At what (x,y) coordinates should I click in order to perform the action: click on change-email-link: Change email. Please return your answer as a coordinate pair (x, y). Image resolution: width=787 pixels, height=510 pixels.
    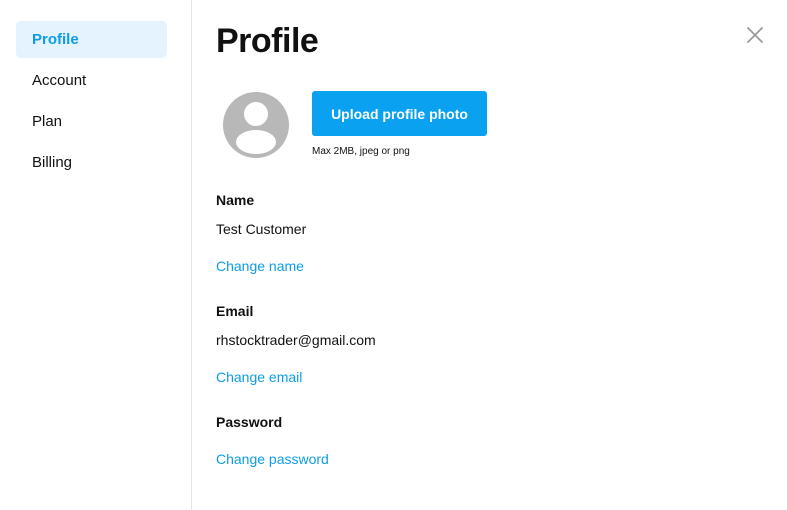
    Looking at the image, I should click on (259, 377).